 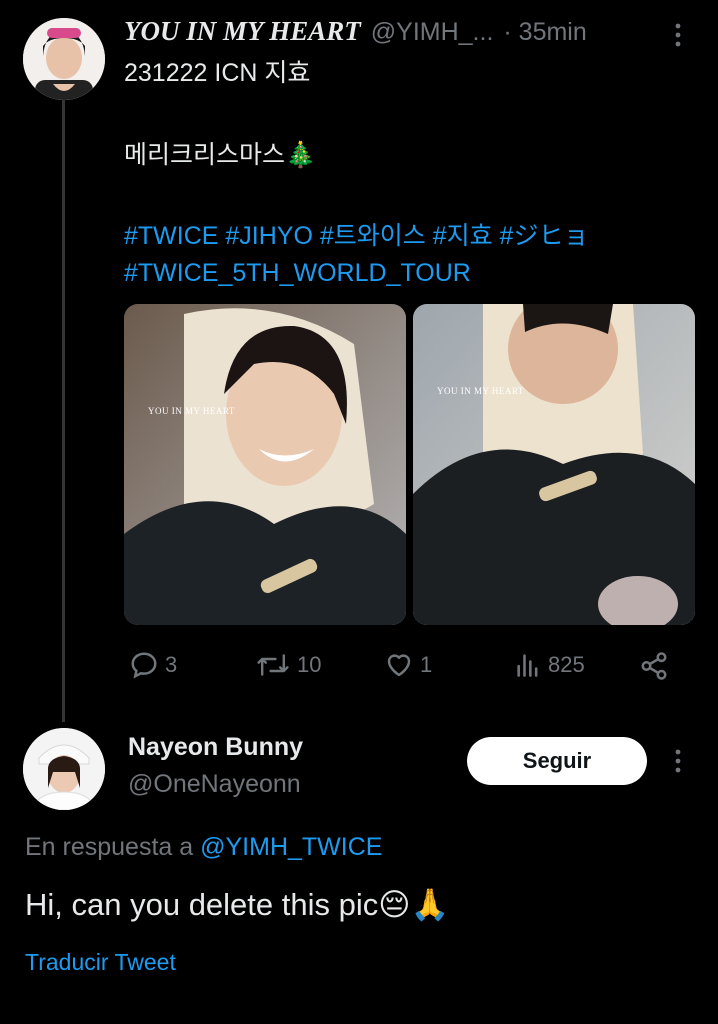 I want to click on in-reply-handle: @YIMH_TWICE, so click(x=291, y=847).